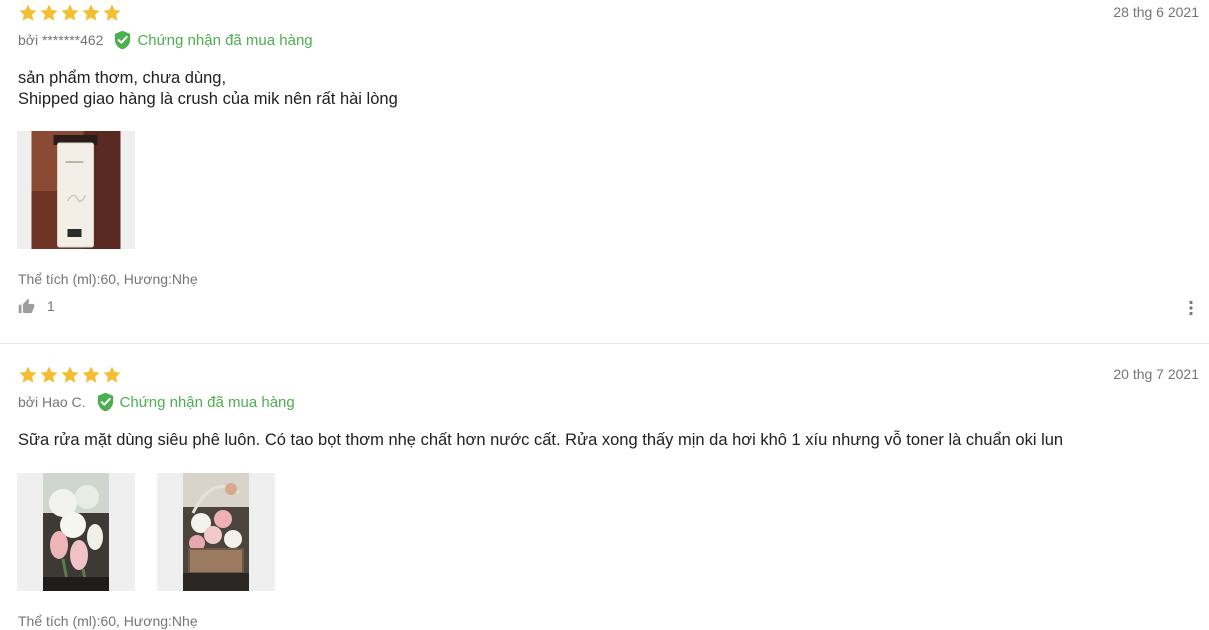 The height and width of the screenshot is (630, 1209). Describe the element at coordinates (52, 402) in the screenshot. I see `review-author: bởi Hao C.` at that location.